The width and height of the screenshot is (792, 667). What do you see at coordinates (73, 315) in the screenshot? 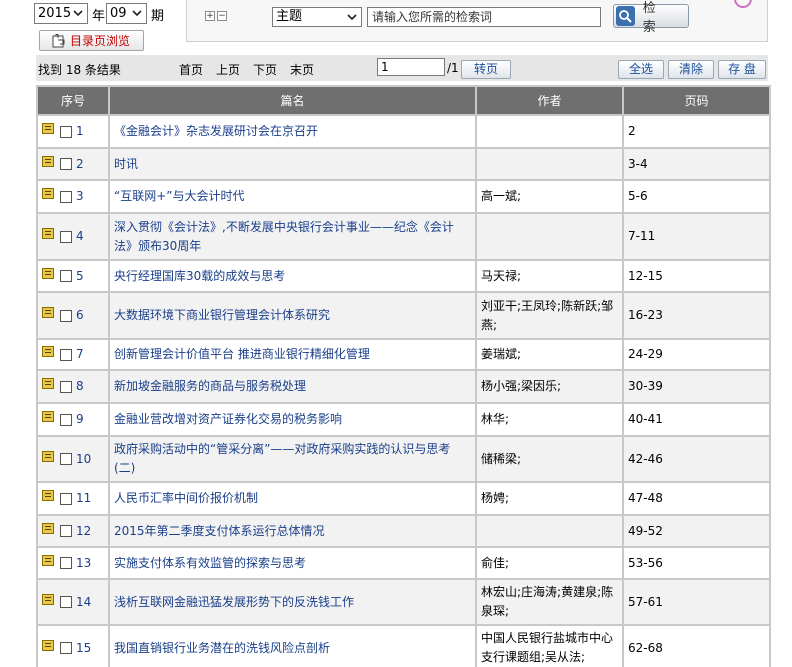
I see `row-index-cell: 6` at bounding box center [73, 315].